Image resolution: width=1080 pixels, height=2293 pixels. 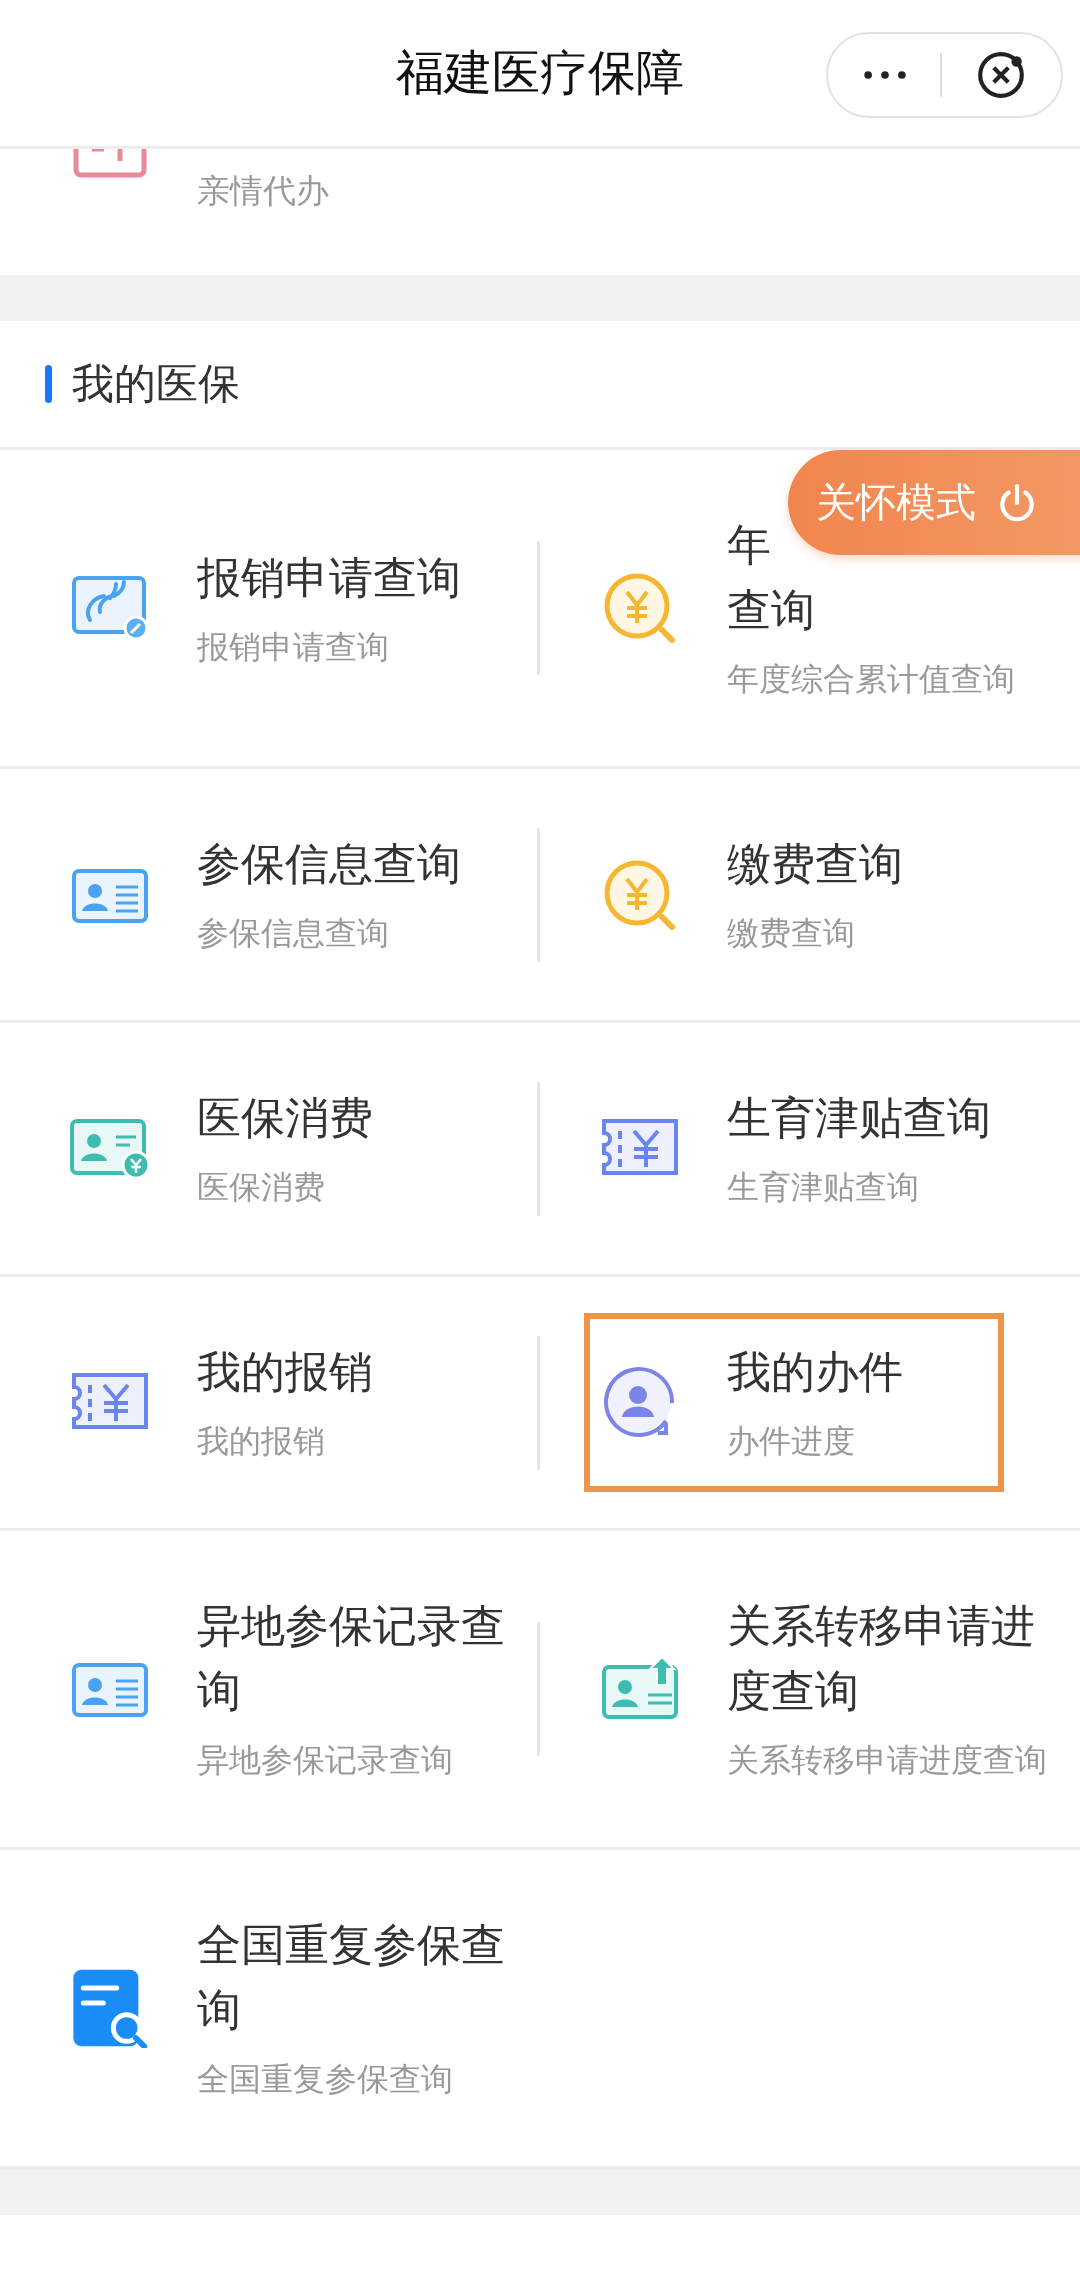 What do you see at coordinates (263, 191) in the screenshot?
I see `item-subtitle: 亲情代办` at bounding box center [263, 191].